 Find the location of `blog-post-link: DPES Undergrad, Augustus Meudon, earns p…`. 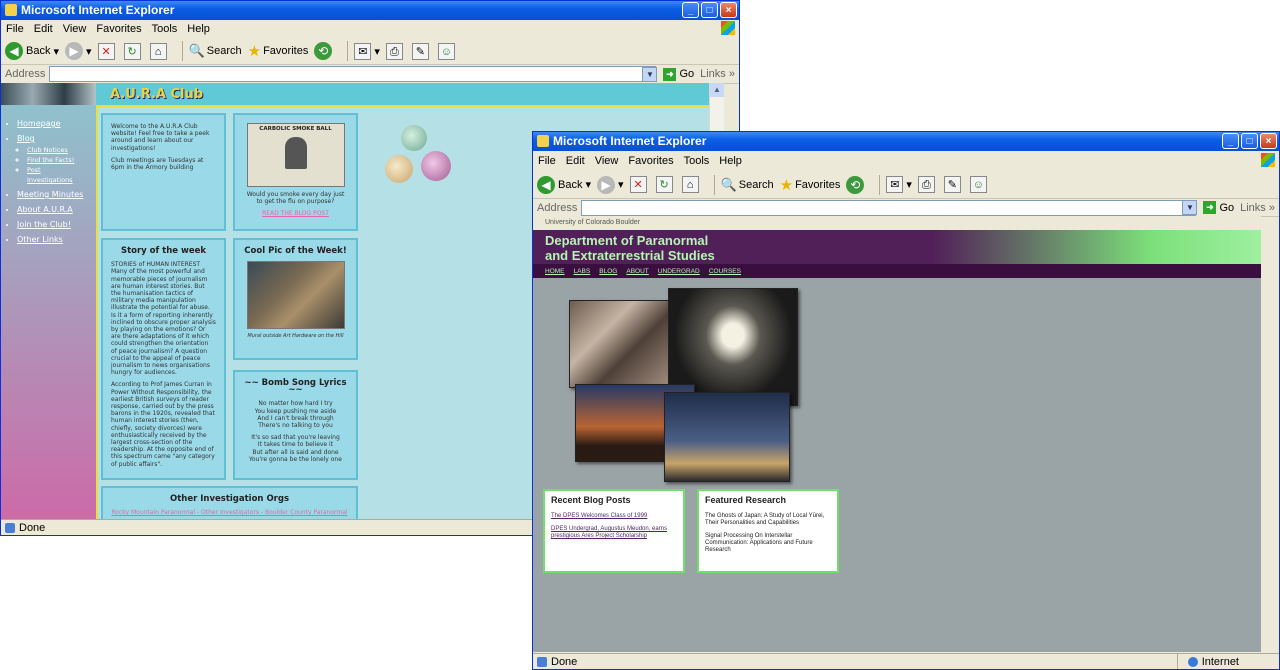

blog-post-link: DPES Undergrad, Augustus Meudon, earns p… is located at coordinates (614, 533).